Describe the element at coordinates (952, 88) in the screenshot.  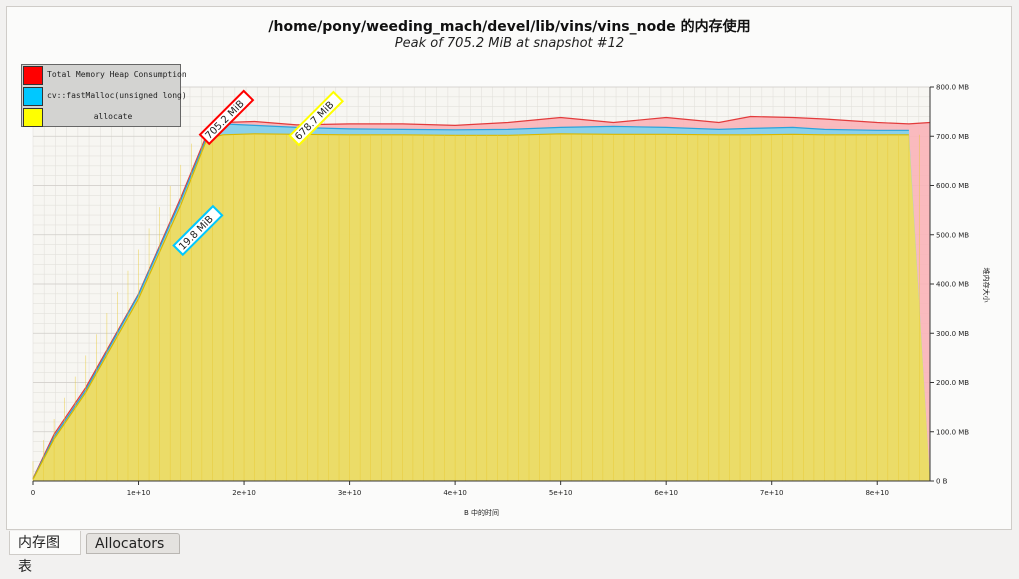
I see `y-tick-label: 800.0 MB` at that location.